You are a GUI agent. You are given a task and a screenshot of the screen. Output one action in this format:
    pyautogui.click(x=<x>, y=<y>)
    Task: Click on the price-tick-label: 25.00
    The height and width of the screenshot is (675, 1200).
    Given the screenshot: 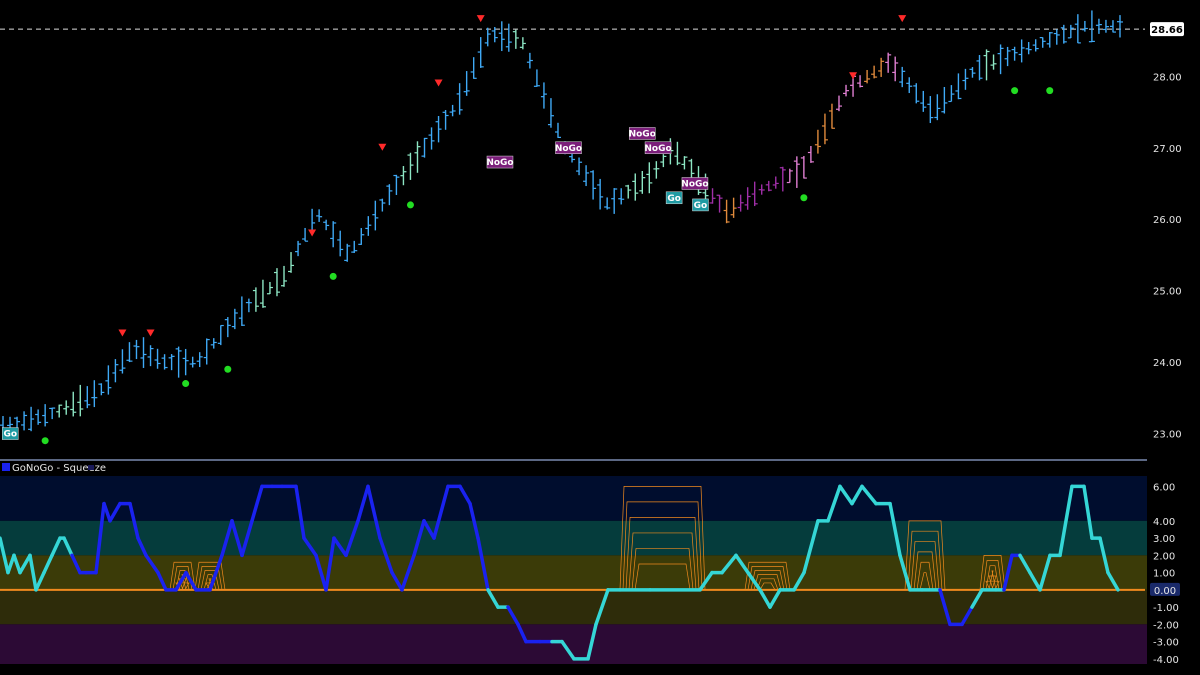 What is the action you would take?
    pyautogui.click(x=1167, y=292)
    